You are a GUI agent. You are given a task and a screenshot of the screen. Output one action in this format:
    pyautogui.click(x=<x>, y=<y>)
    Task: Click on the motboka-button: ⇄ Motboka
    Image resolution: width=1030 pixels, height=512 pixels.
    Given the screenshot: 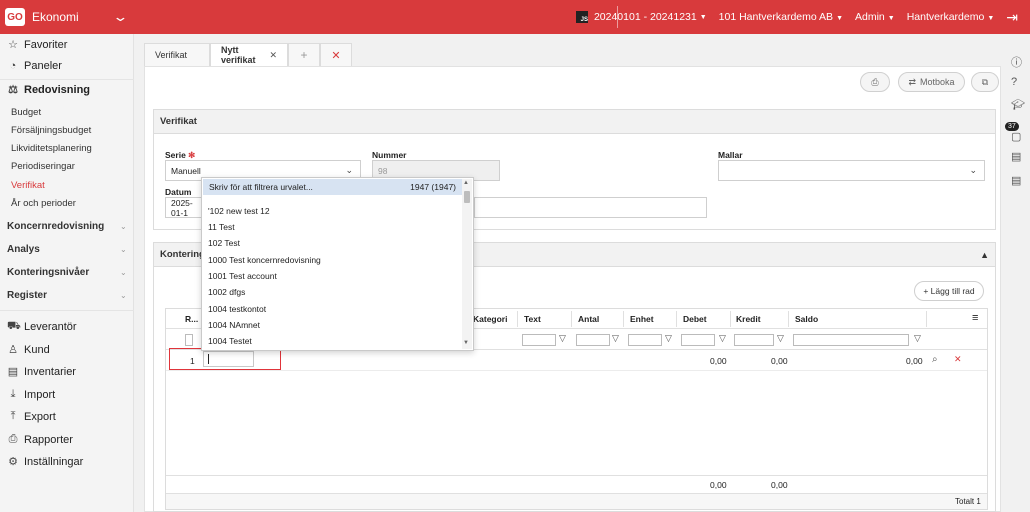 What is the action you would take?
    pyautogui.click(x=931, y=82)
    